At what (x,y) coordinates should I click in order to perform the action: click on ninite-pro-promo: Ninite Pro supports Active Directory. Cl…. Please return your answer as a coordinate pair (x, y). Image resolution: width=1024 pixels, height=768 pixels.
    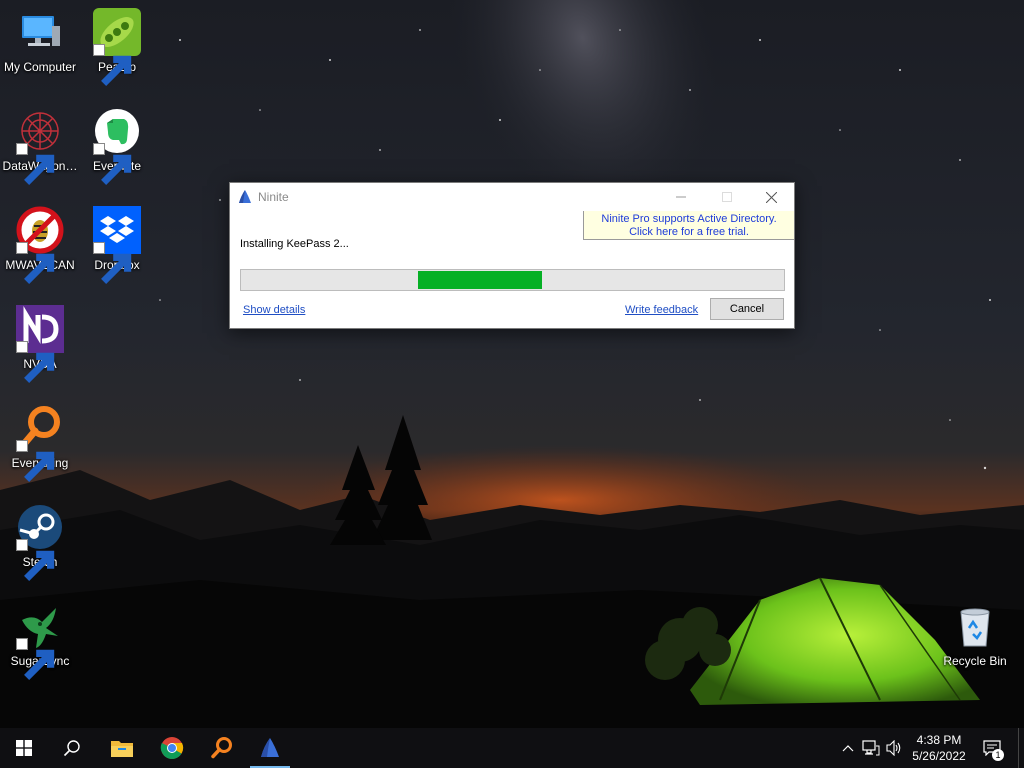
    Looking at the image, I should click on (688, 225).